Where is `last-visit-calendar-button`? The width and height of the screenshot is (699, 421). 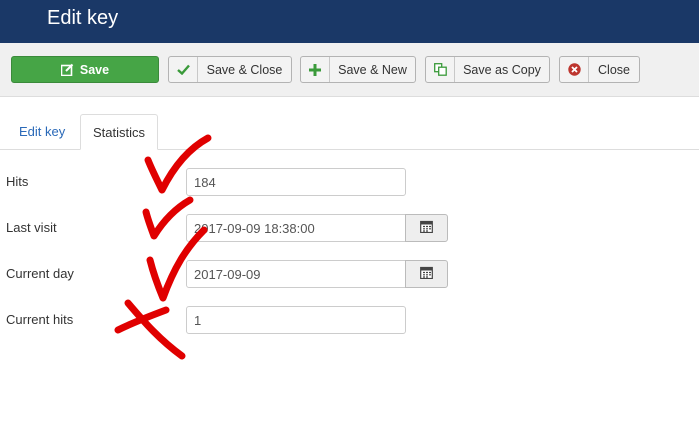
last-visit-calendar-button is located at coordinates (426, 228).